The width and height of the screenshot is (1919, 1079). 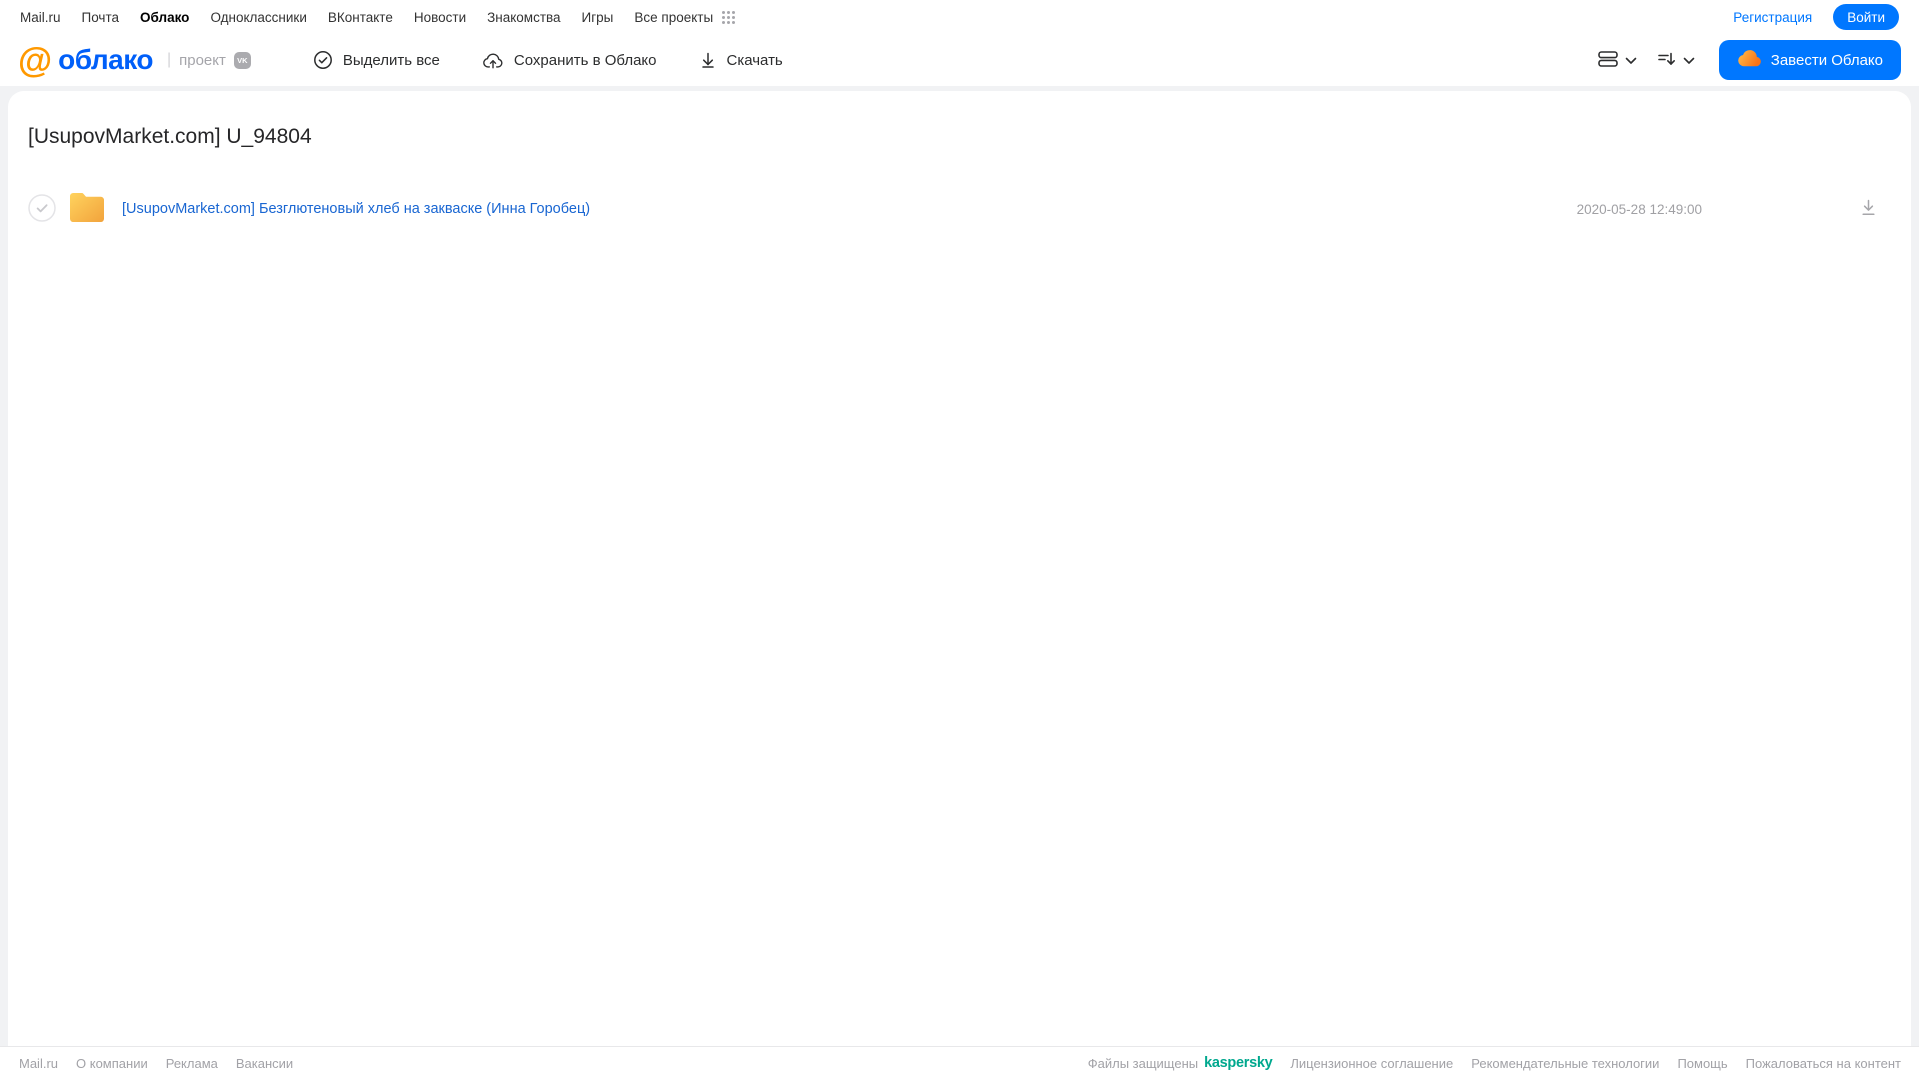 I want to click on topbar-link-dating: Знакомства, so click(x=523, y=17).